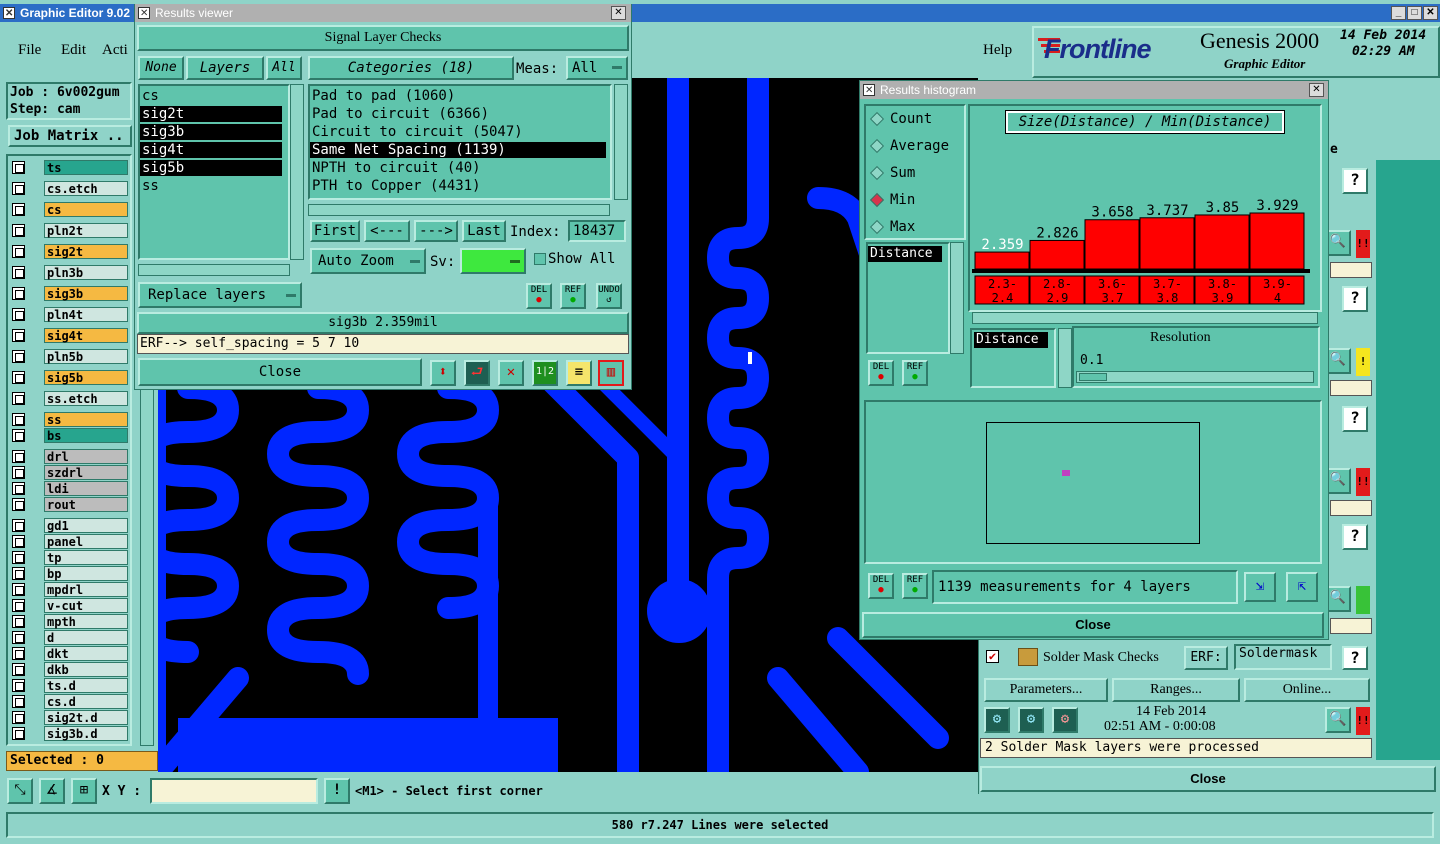  Describe the element at coordinates (115, 50) in the screenshot. I see `menu-actions: Acti` at that location.